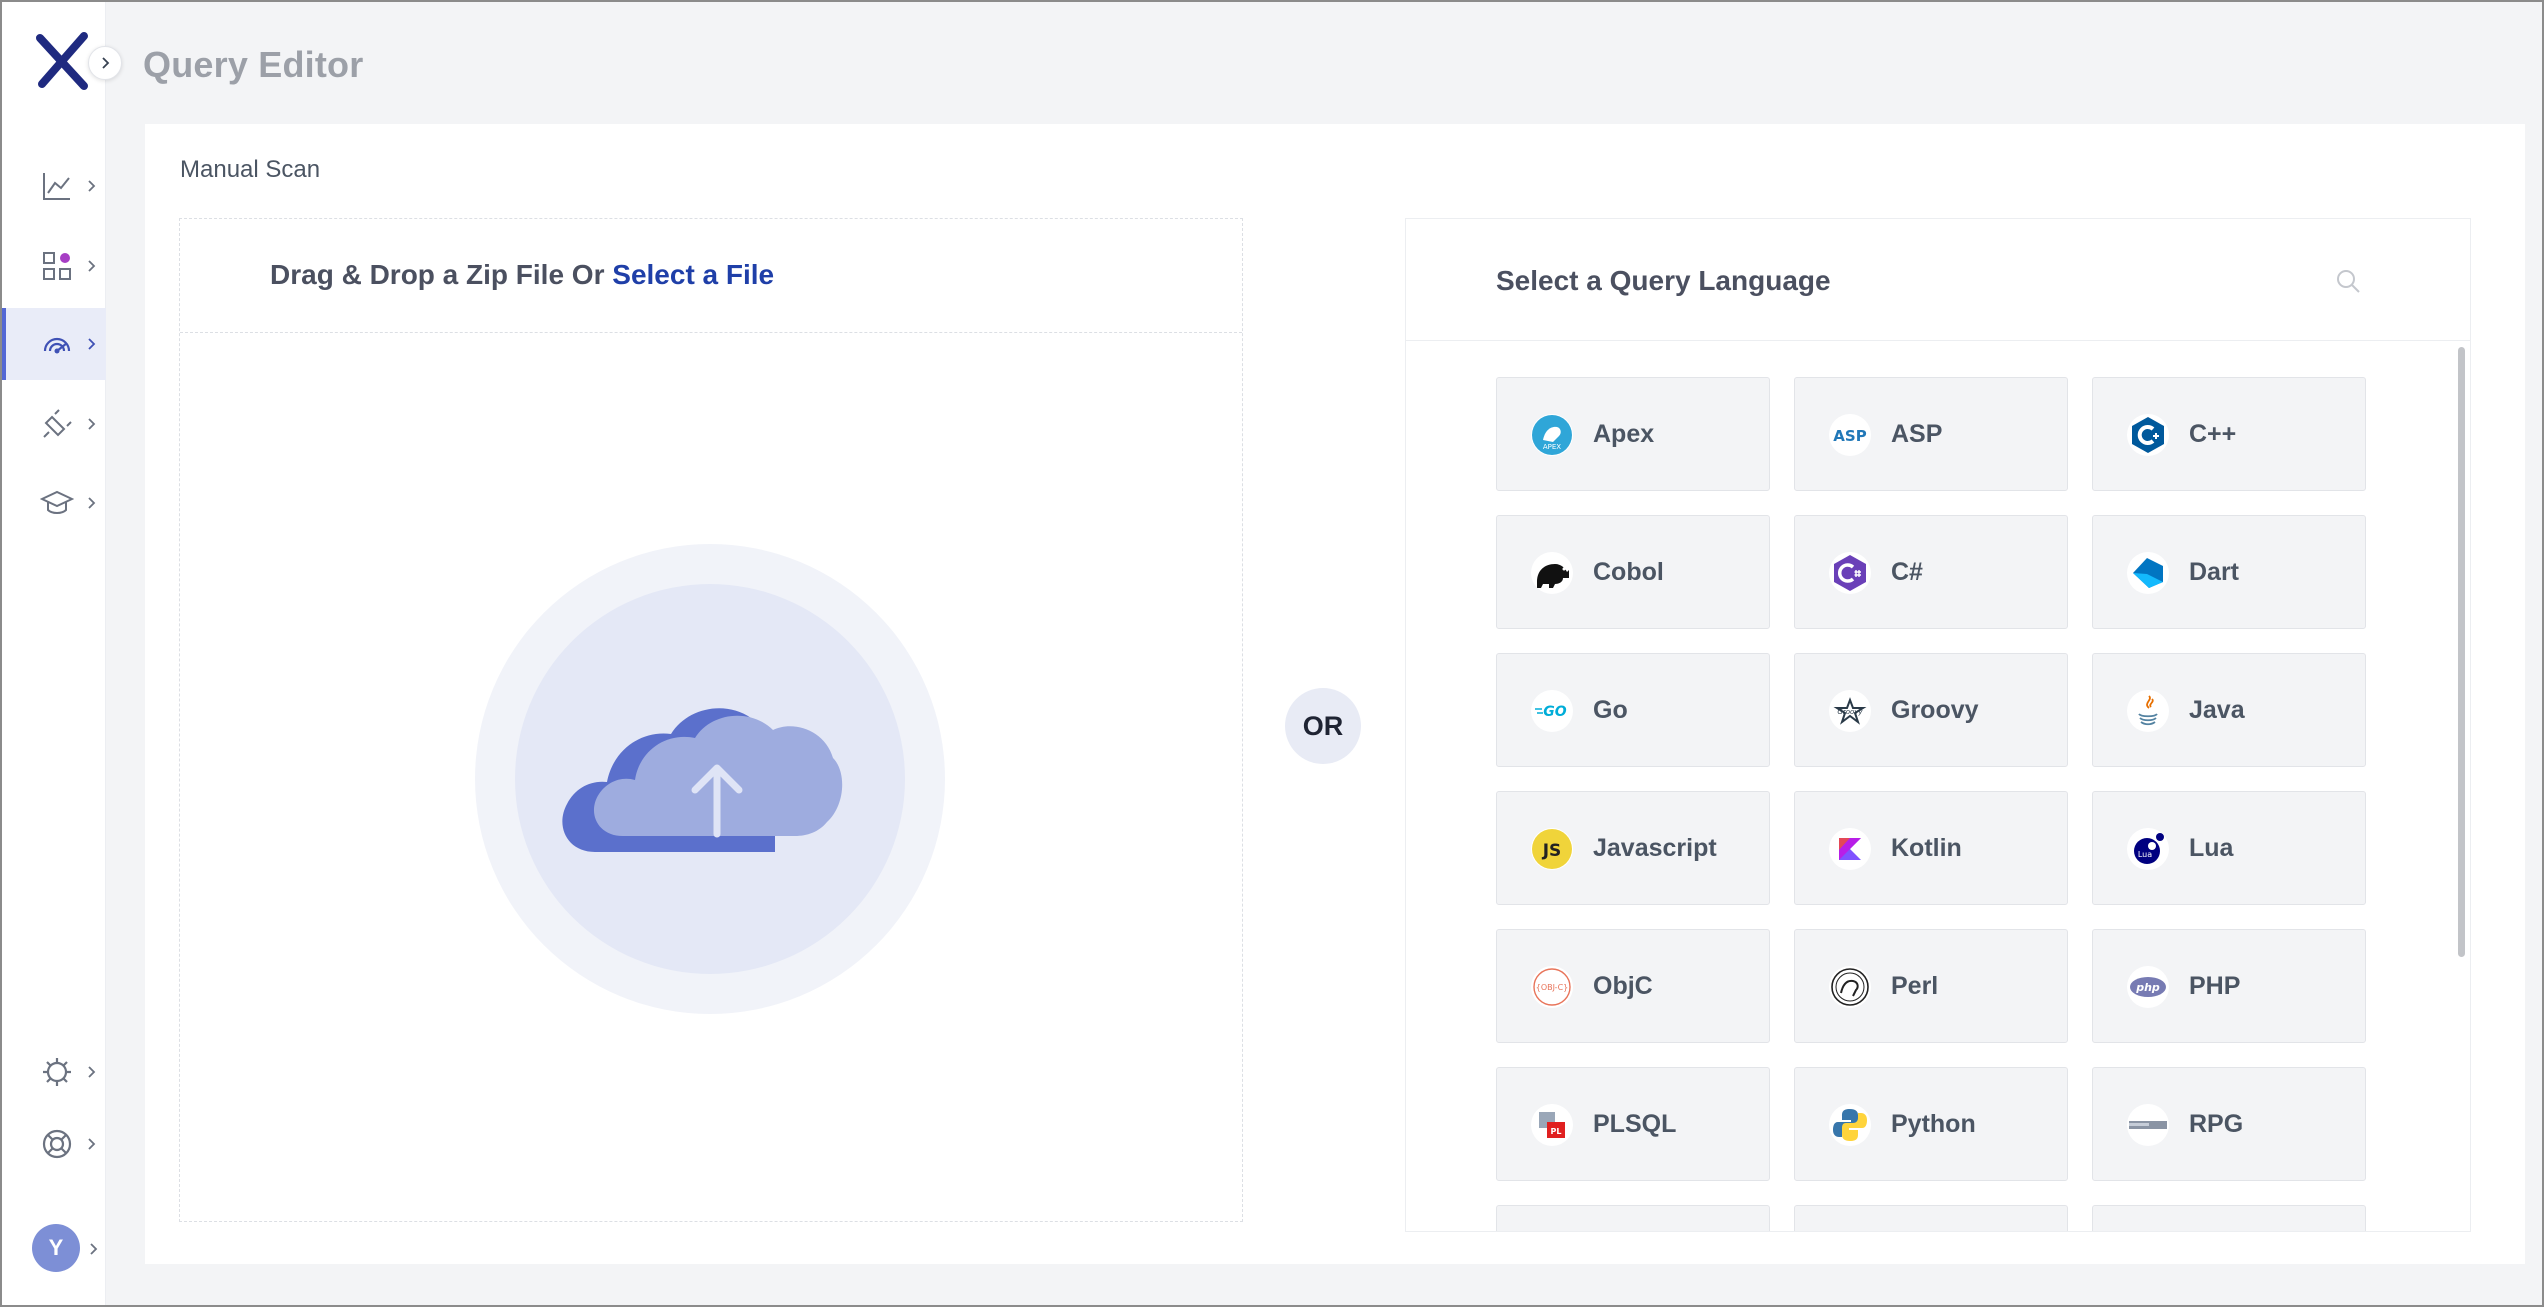 This screenshot has height=1307, width=2544. What do you see at coordinates (56, 1248) in the screenshot?
I see `user-avatar: Y` at bounding box center [56, 1248].